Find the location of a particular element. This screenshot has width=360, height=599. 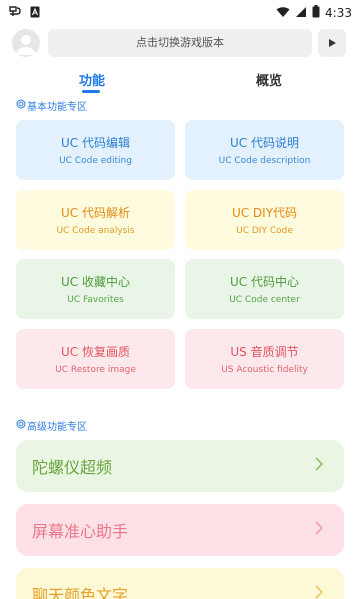

signal-icon is located at coordinates (301, 12).